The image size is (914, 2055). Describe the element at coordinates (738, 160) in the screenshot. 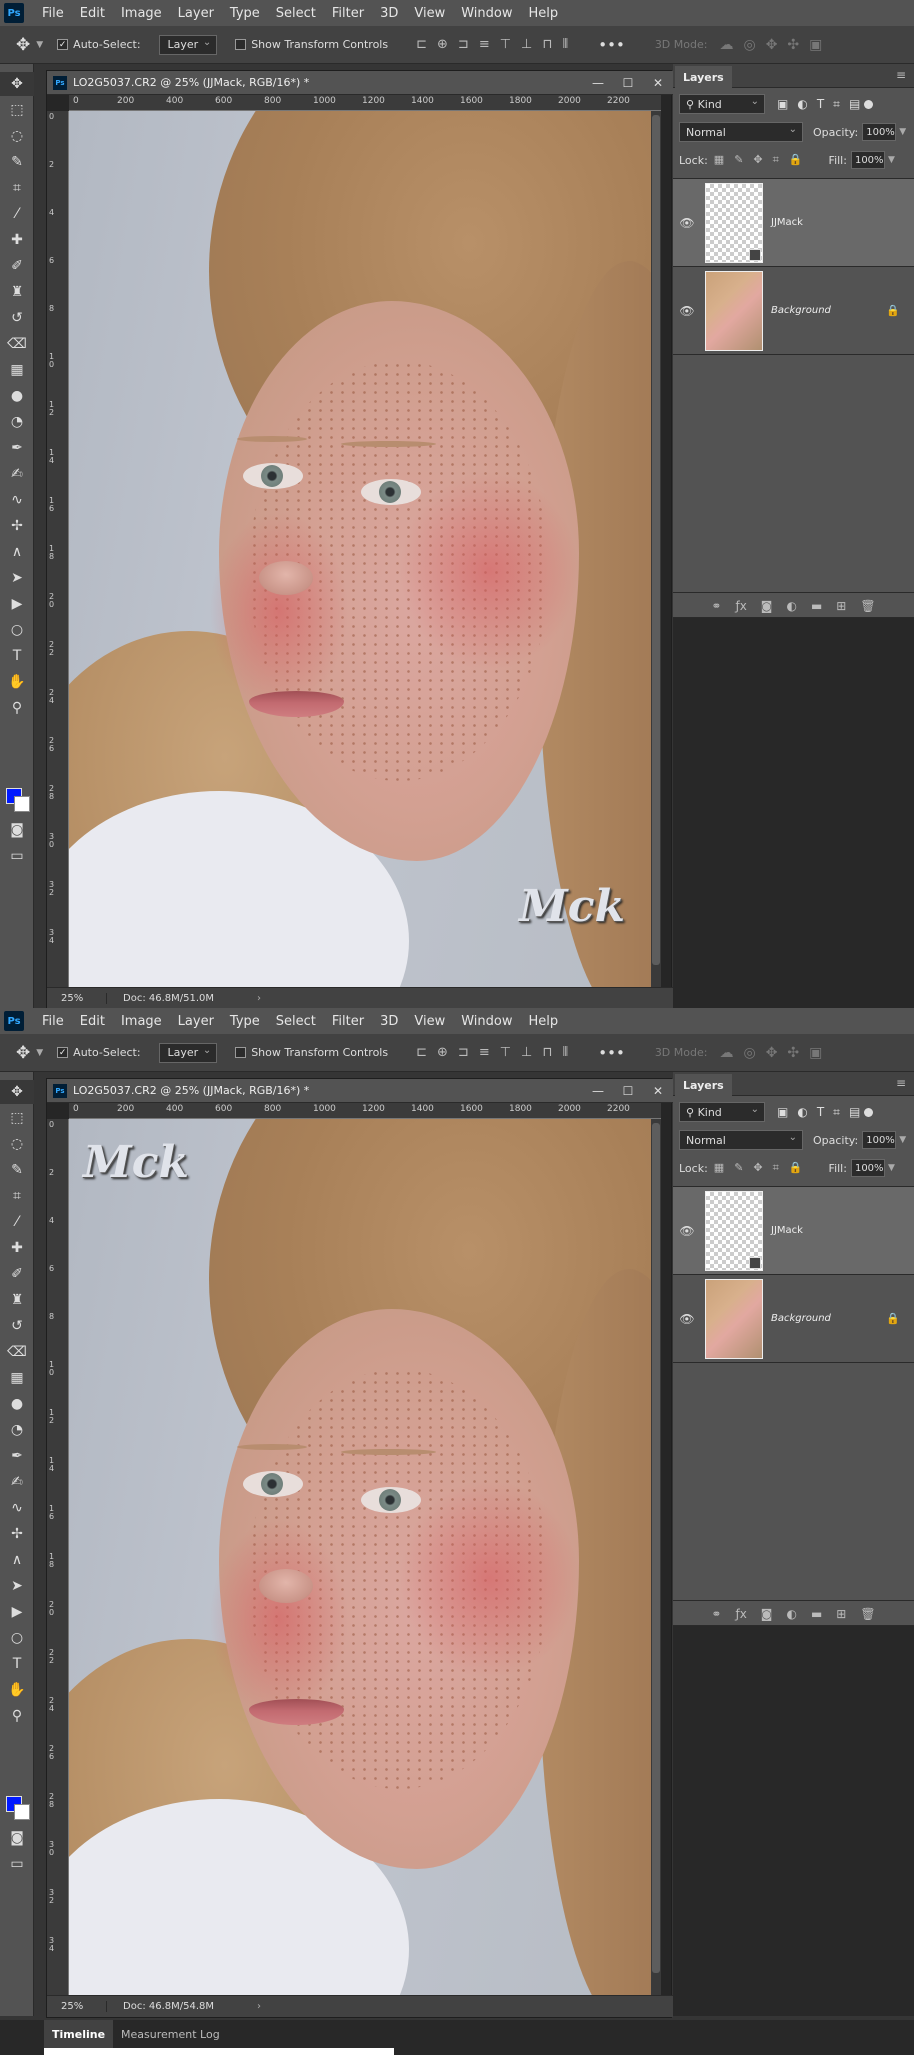

I see `lock-pixels-icon: ✎` at that location.